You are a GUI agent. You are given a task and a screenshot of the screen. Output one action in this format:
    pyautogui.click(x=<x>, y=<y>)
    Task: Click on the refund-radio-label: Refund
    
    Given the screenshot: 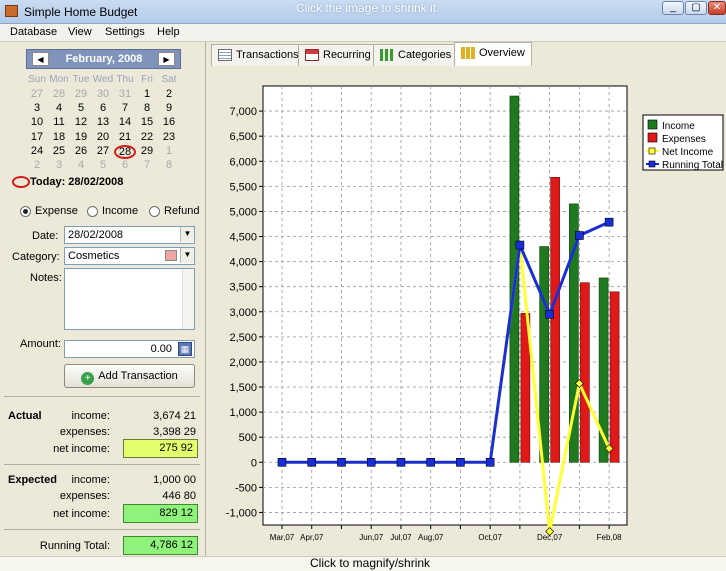 What is the action you would take?
    pyautogui.click(x=181, y=211)
    